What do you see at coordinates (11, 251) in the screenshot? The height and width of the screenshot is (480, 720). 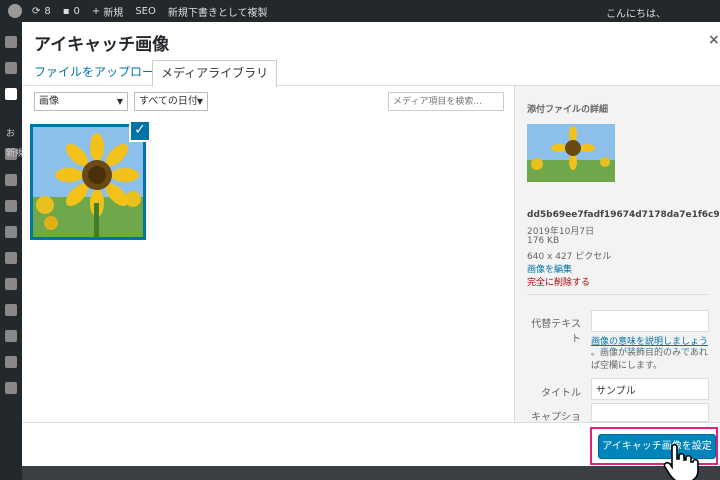 I see `admin-side-menu` at bounding box center [11, 251].